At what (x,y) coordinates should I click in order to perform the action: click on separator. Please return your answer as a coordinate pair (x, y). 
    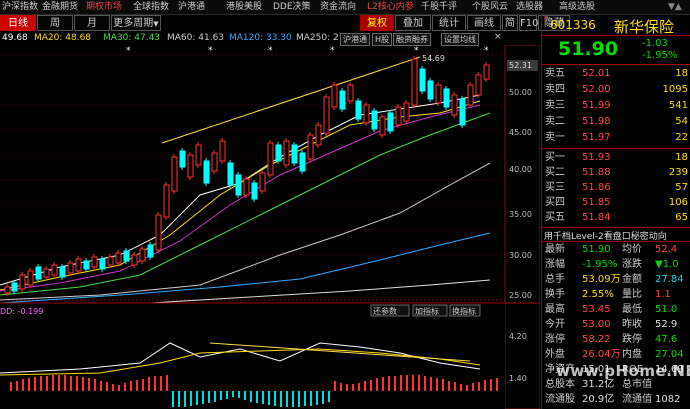
    Looking at the image, I should click on (616, 64).